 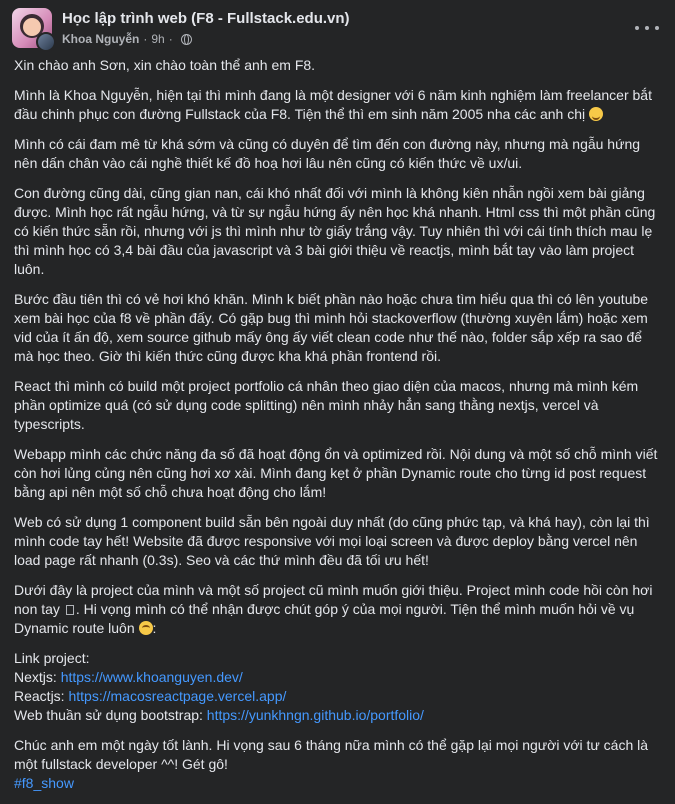 I want to click on reactjs-link: https://macosreactpage.vercel.app/, so click(x=177, y=696).